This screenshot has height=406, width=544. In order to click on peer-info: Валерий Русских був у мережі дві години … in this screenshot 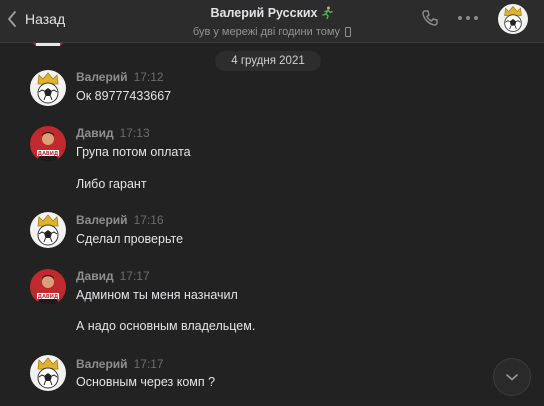, I will do `click(272, 21)`.